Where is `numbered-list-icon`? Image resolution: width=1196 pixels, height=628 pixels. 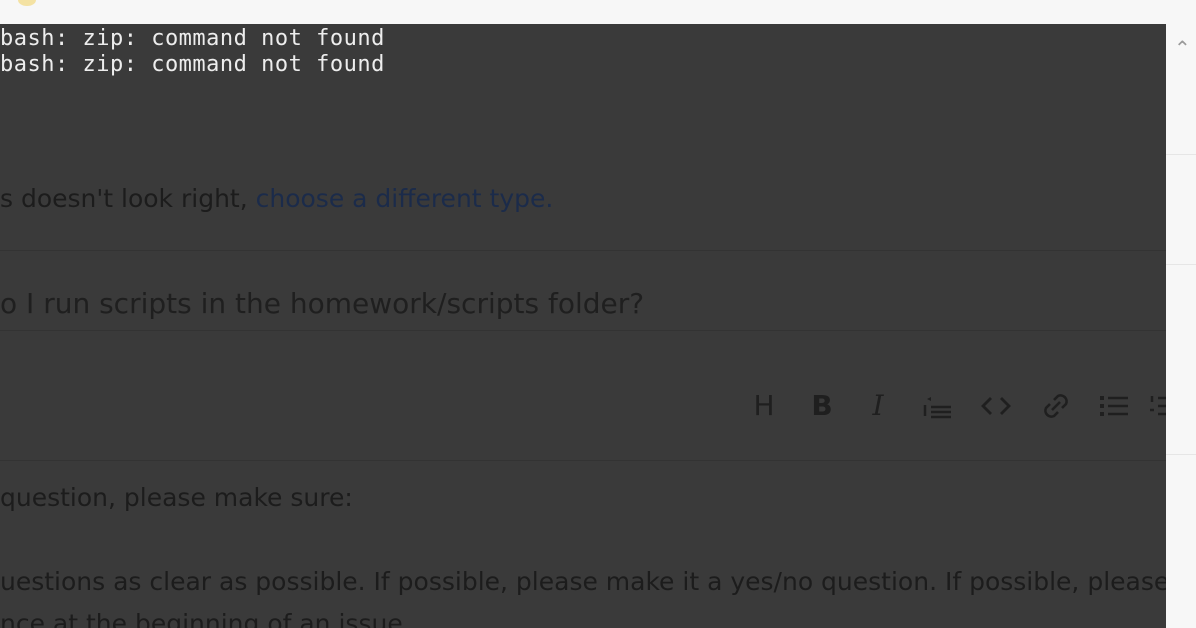
numbered-list-icon is located at coordinates (1158, 406).